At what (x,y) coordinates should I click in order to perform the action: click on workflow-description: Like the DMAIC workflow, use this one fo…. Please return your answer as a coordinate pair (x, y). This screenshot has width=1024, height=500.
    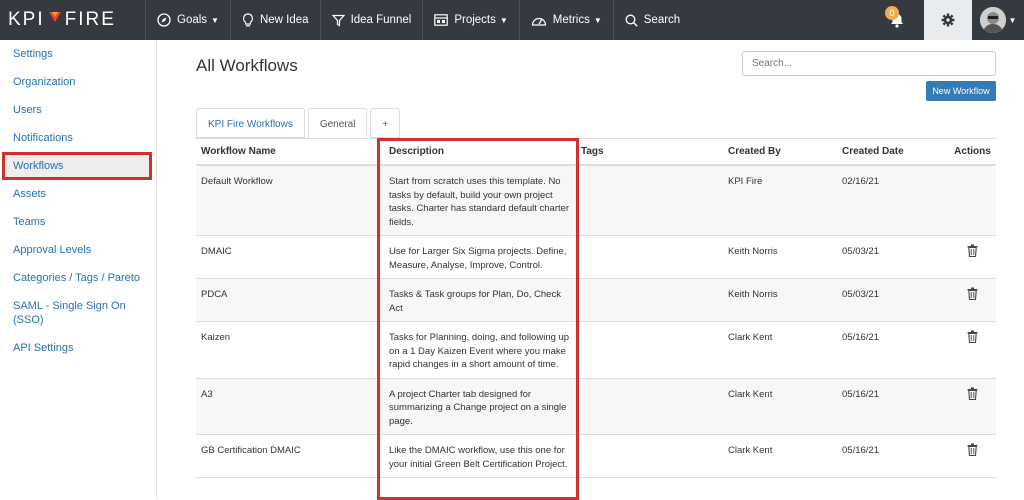
    Looking at the image, I should click on (480, 456).